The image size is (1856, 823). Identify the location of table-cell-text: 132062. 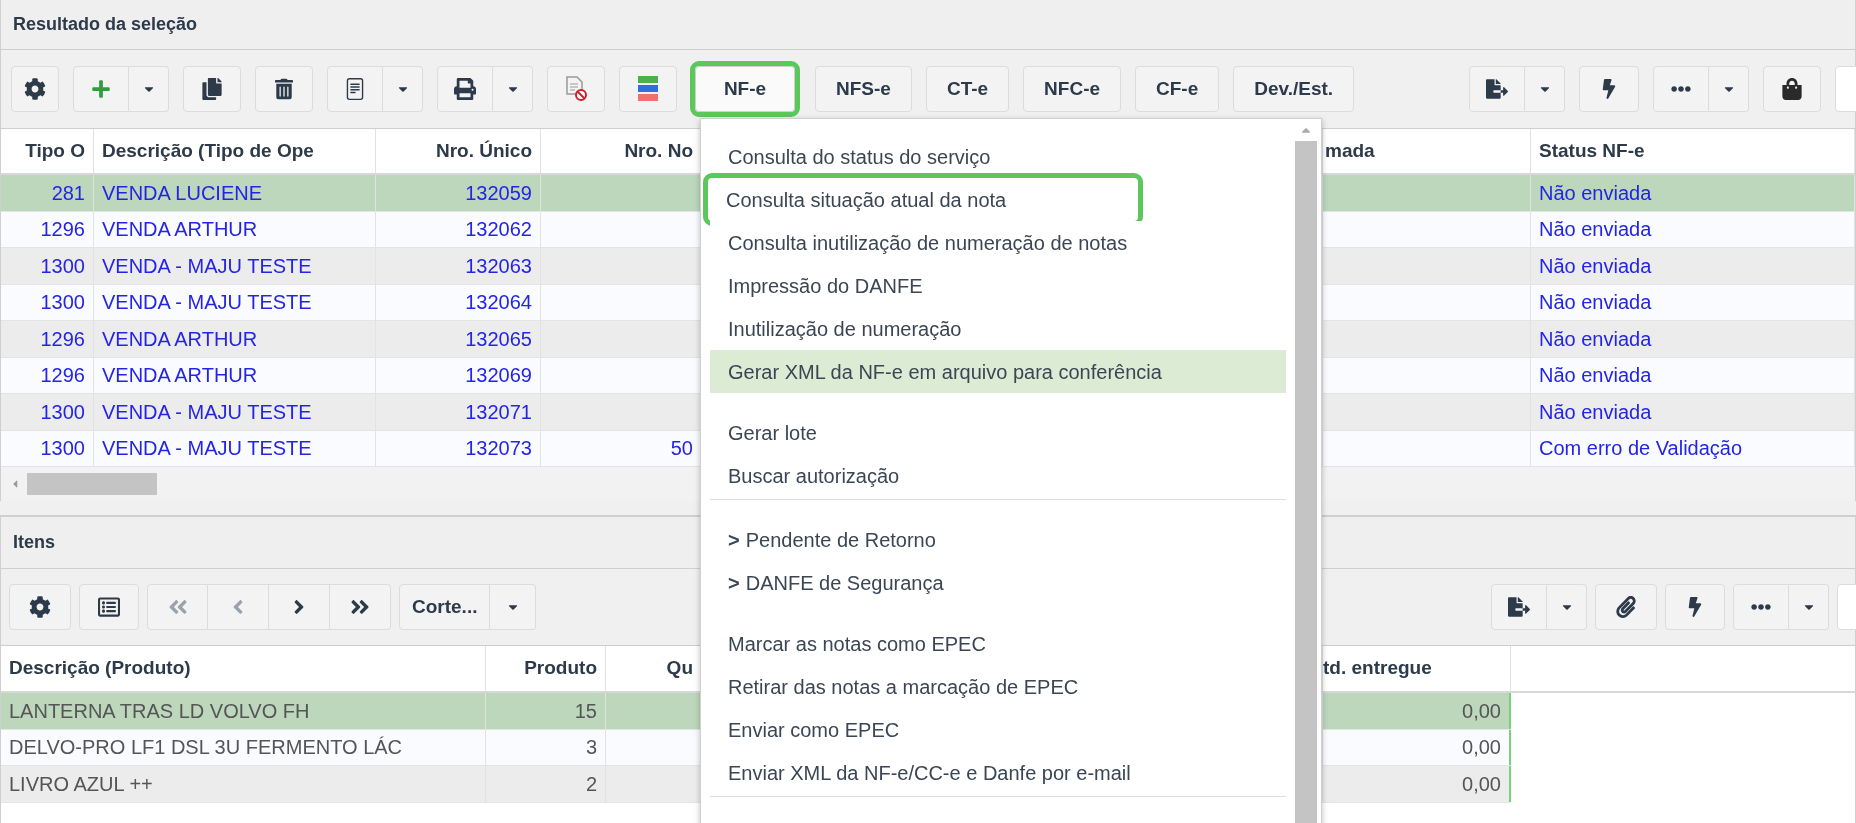
(498, 230).